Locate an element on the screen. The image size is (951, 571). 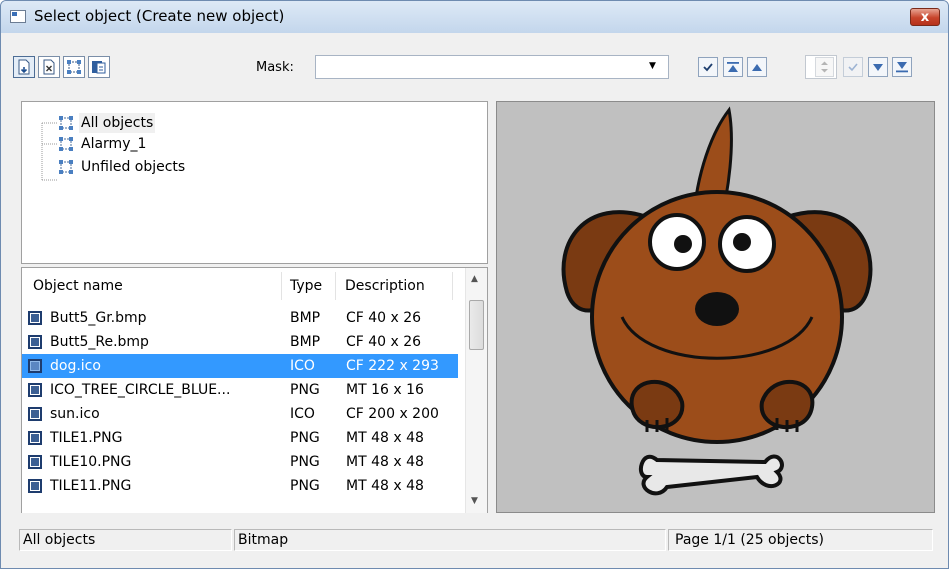
first-page-icon is located at coordinates (733, 67).